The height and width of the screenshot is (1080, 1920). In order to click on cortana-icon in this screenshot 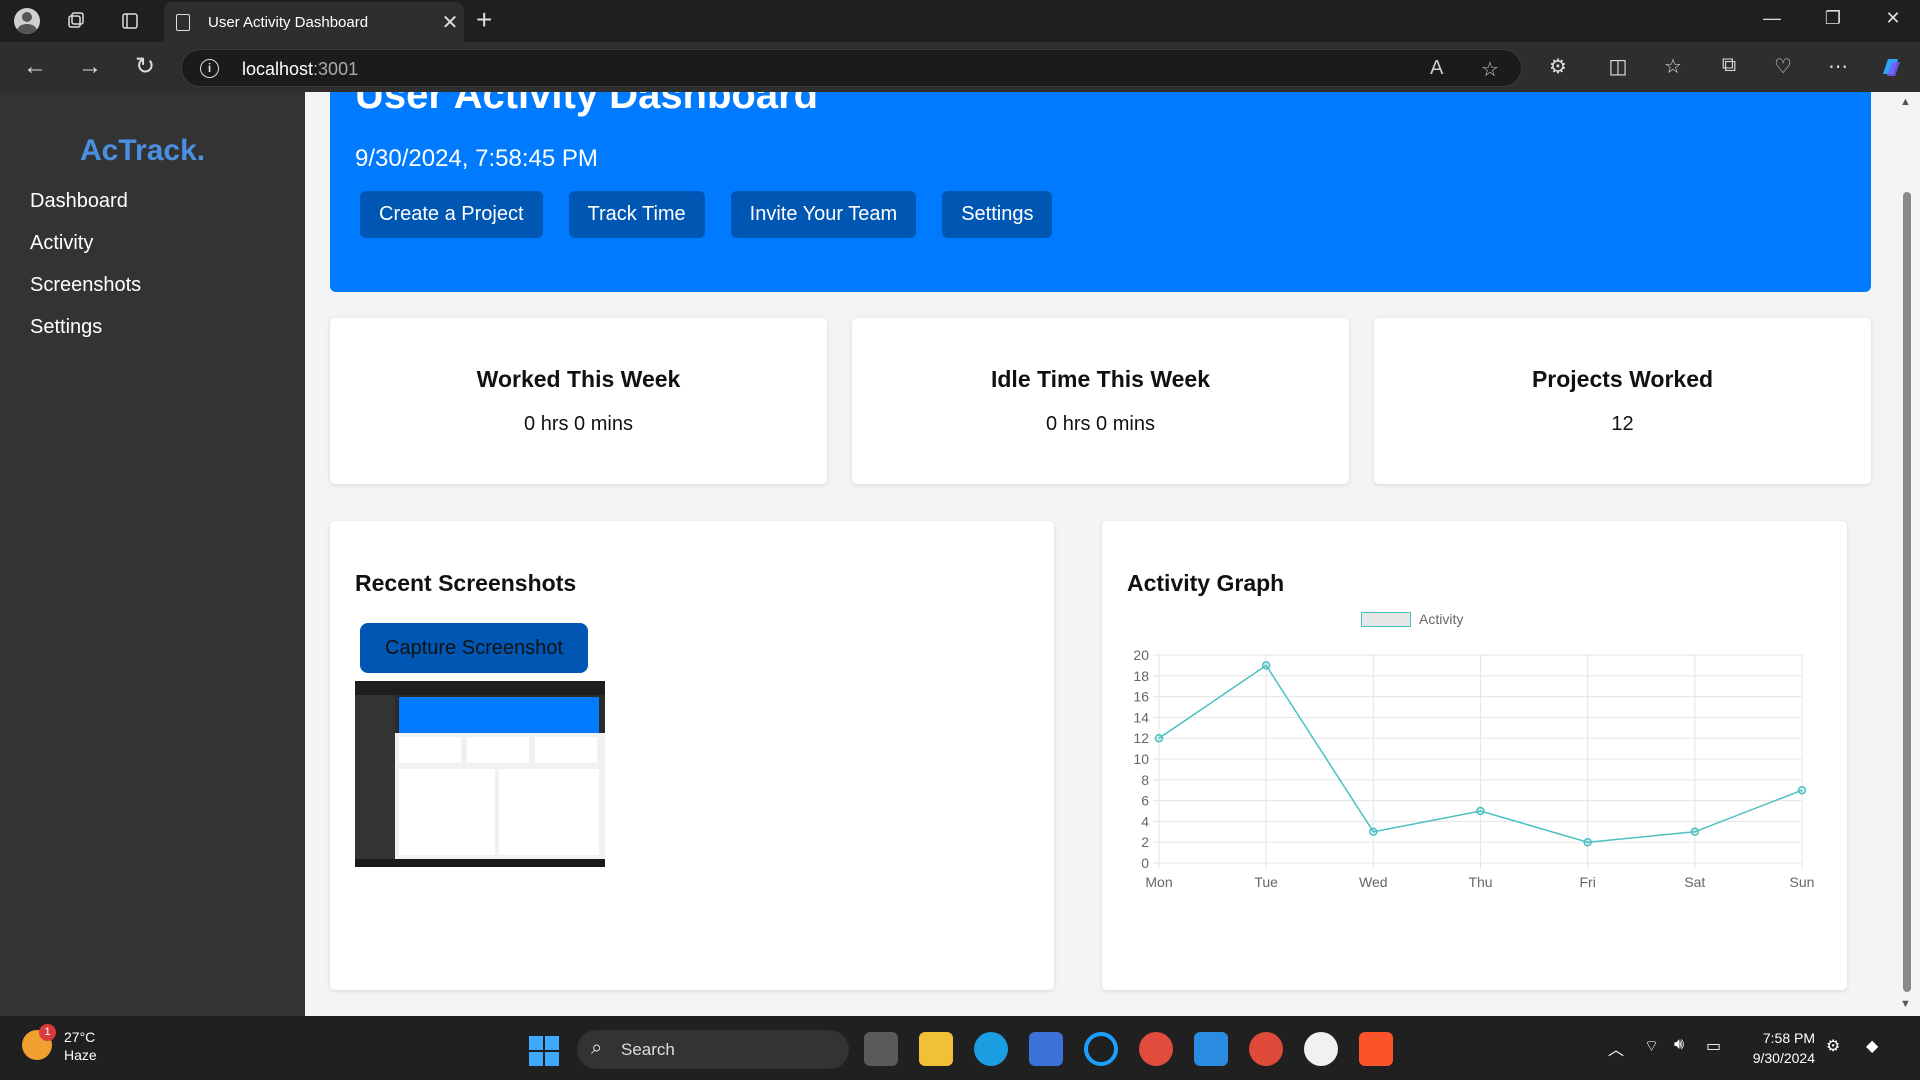, I will do `click(1101, 1049)`.